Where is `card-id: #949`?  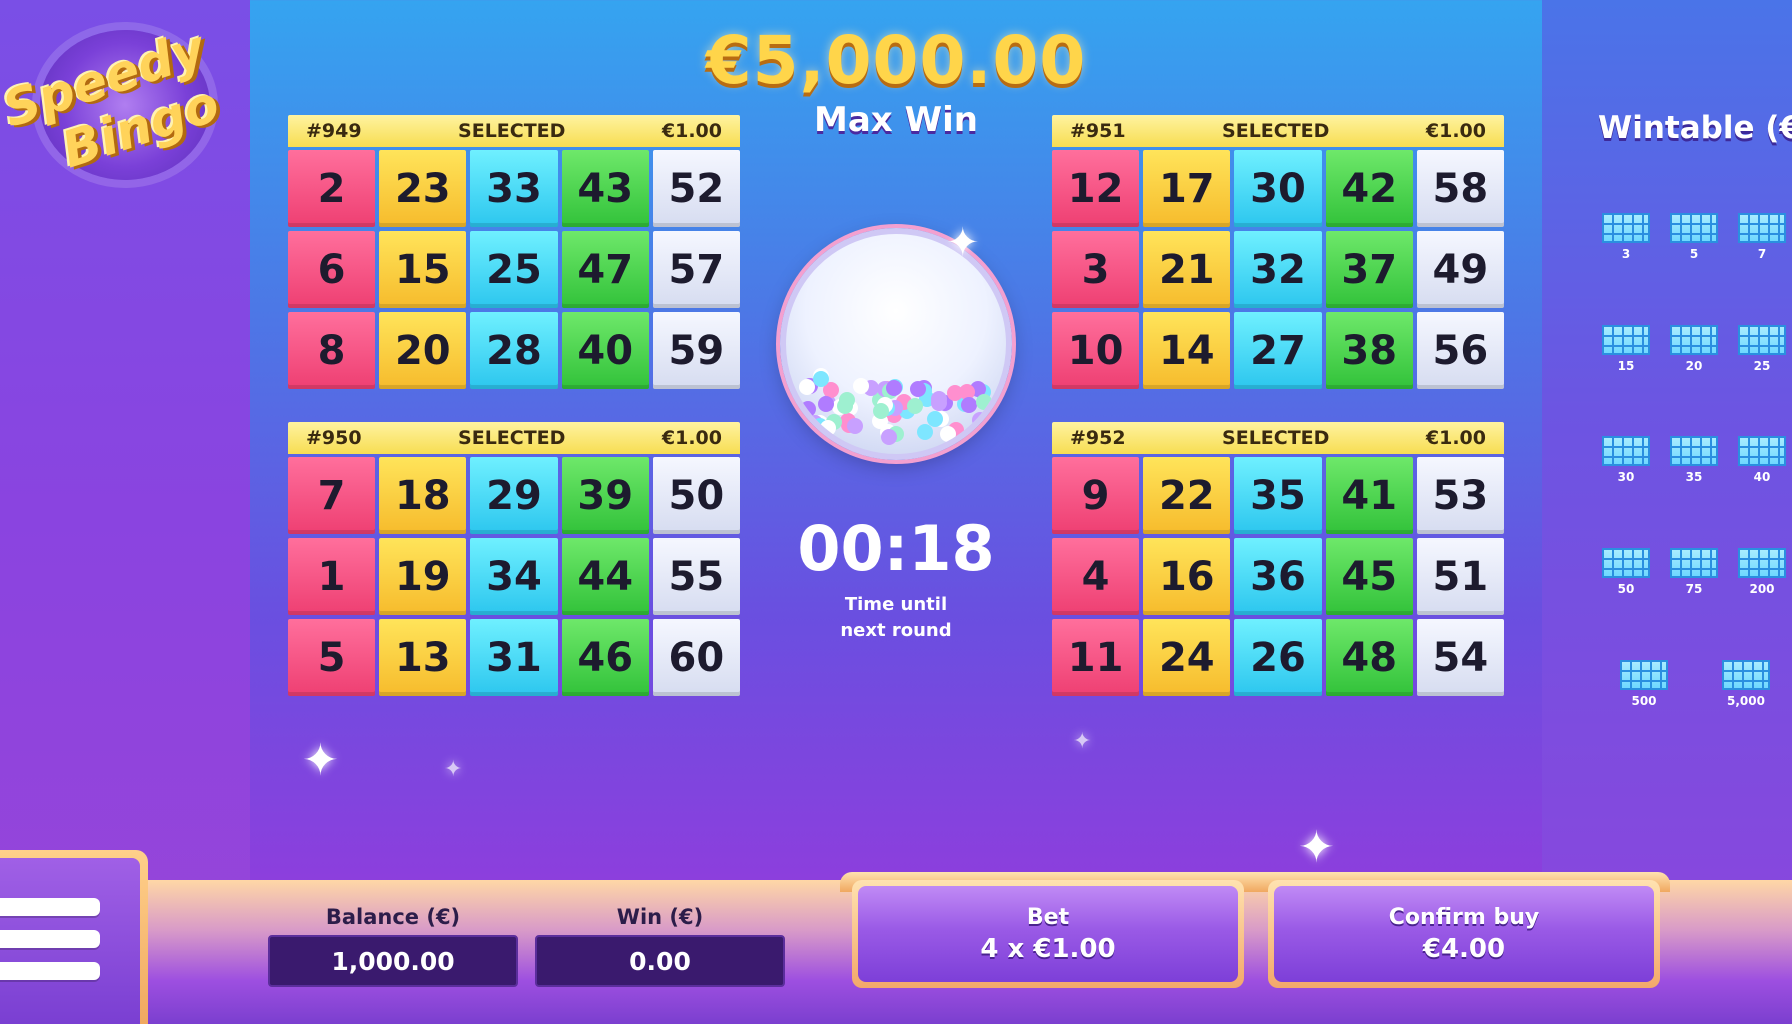 card-id: #949 is located at coordinates (334, 131).